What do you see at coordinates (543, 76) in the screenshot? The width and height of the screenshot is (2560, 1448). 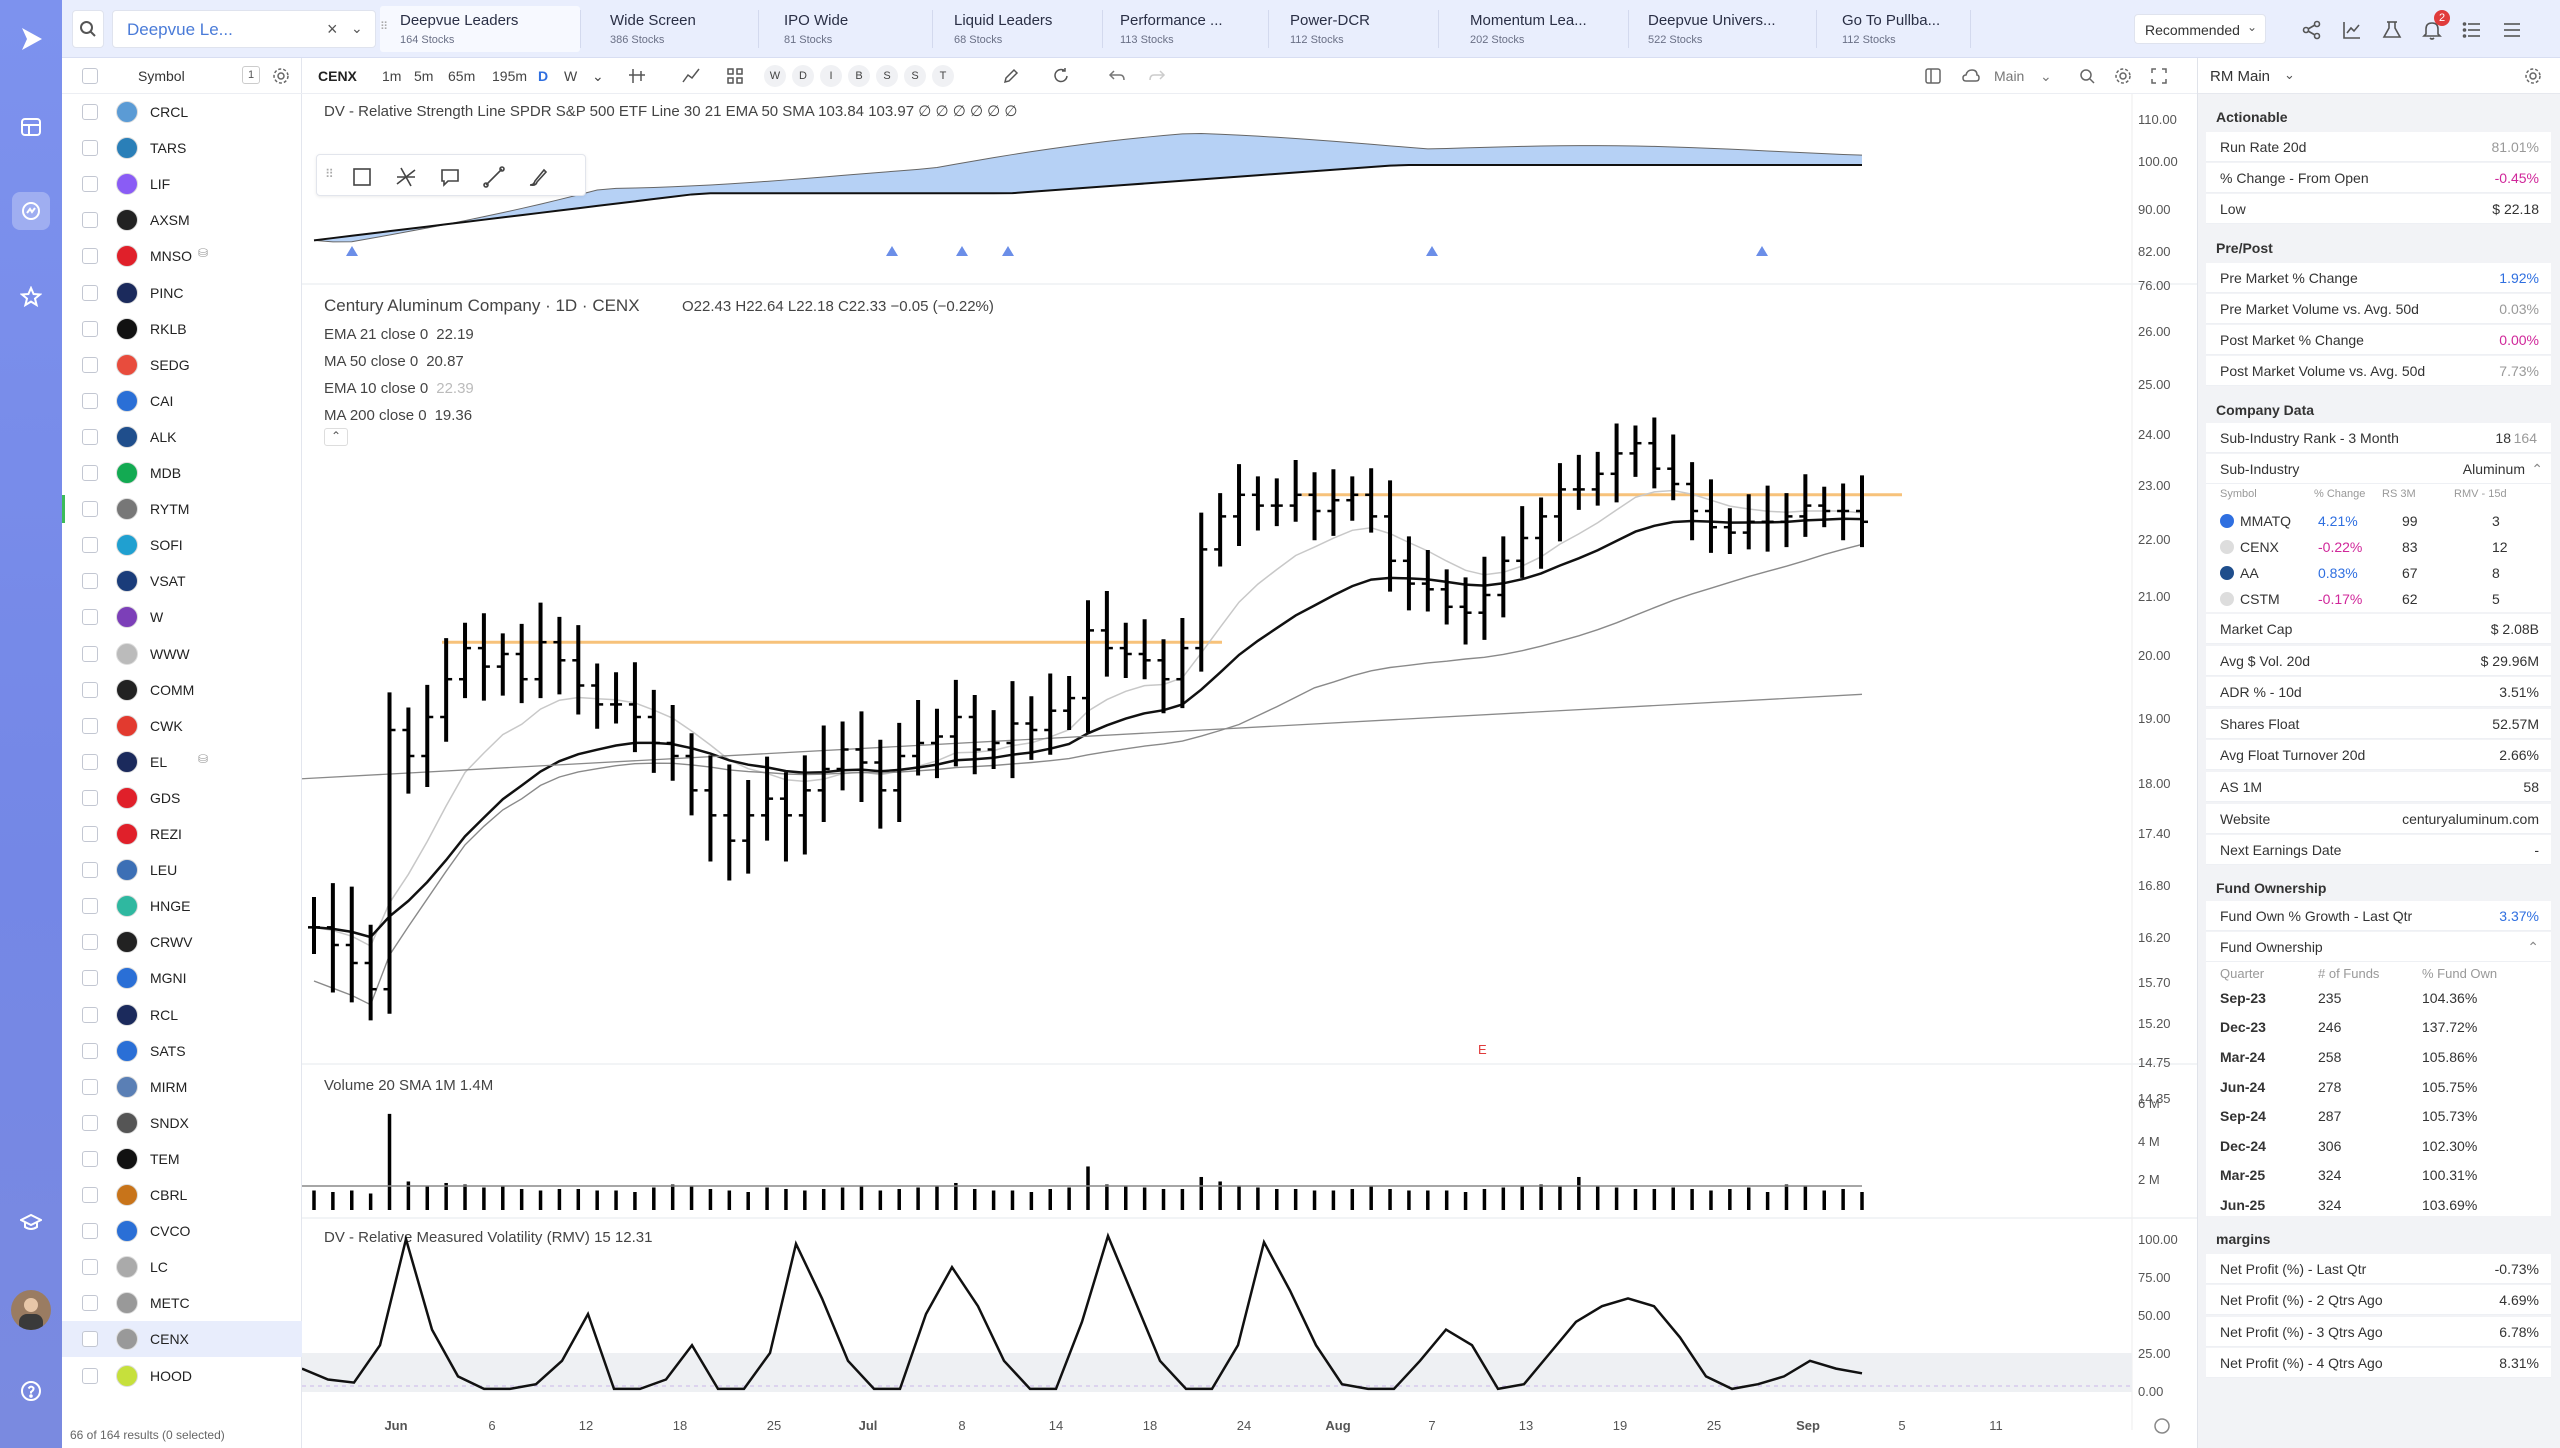 I see `interval-button: D` at bounding box center [543, 76].